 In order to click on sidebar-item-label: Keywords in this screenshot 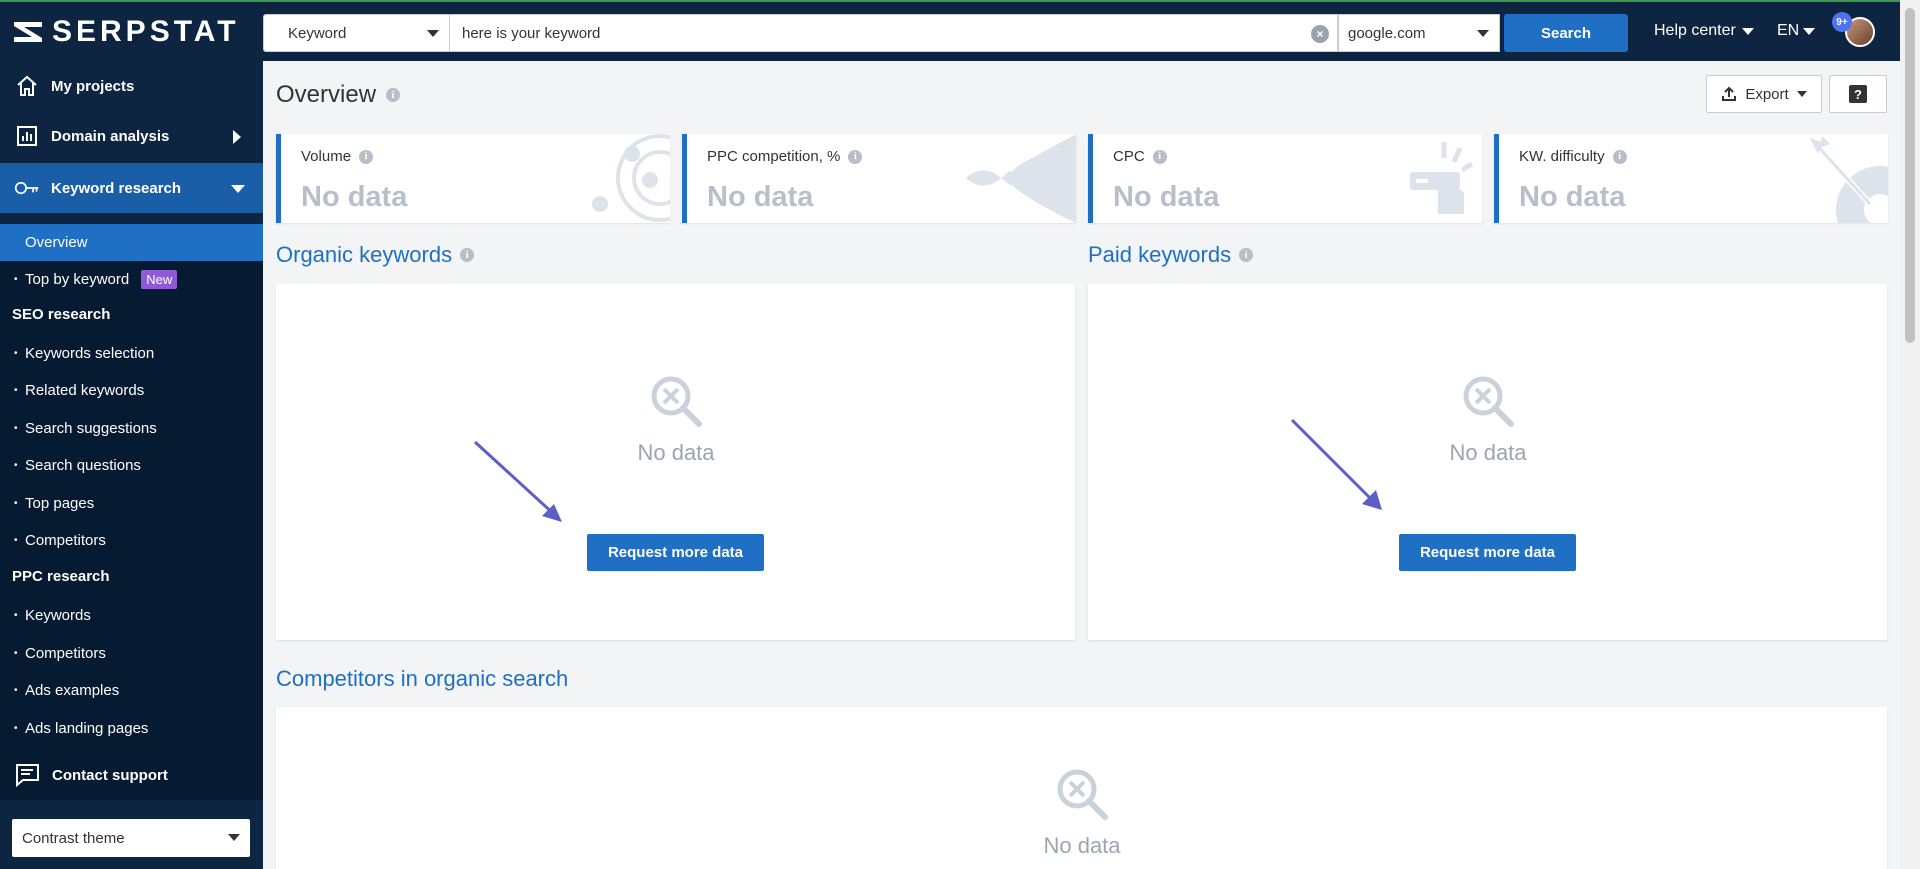, I will do `click(58, 615)`.